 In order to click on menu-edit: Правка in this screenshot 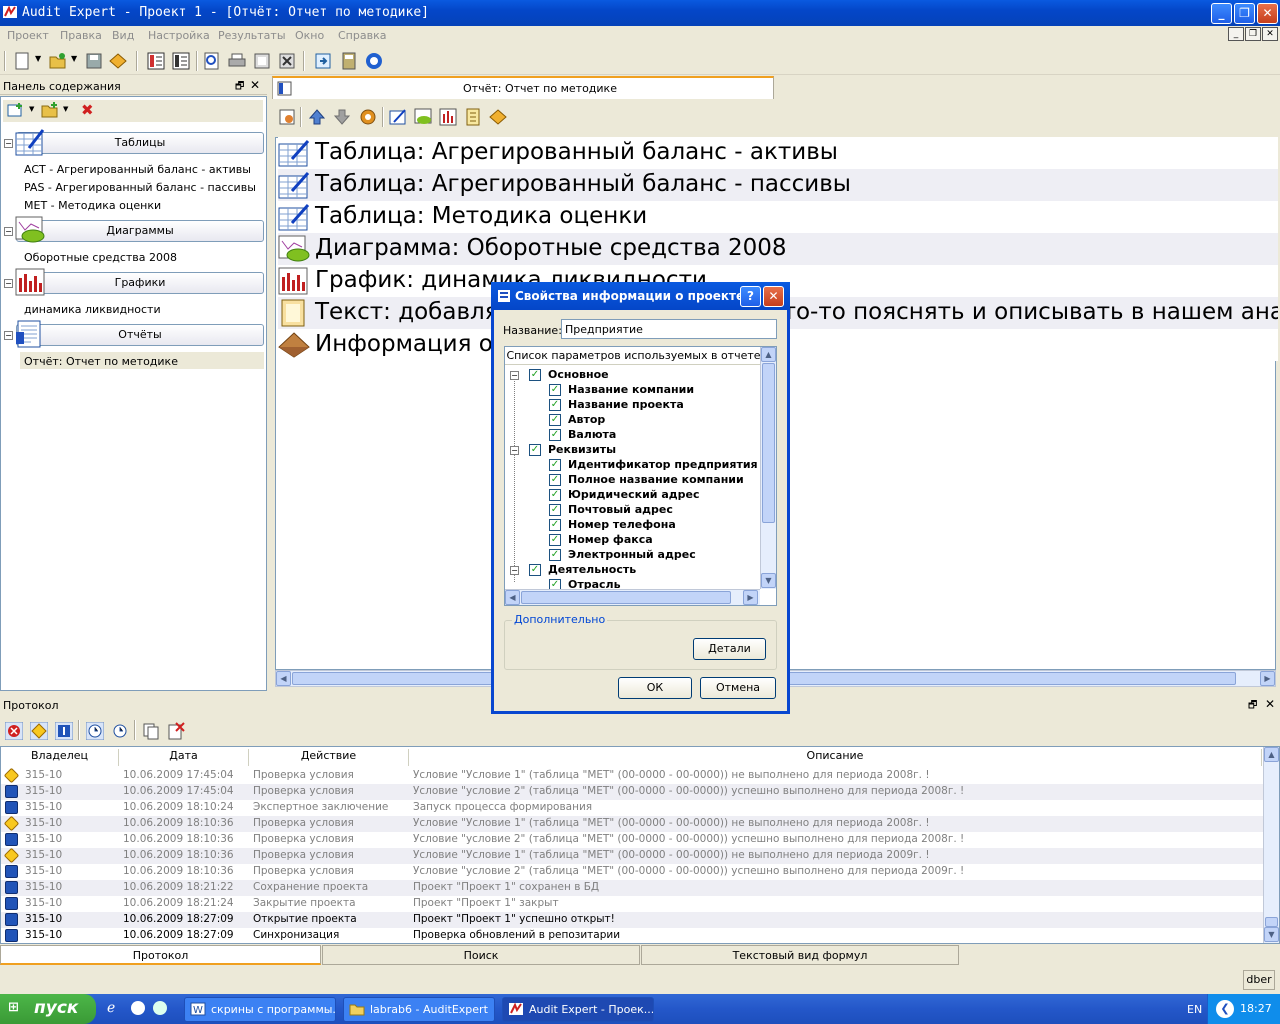, I will do `click(81, 35)`.